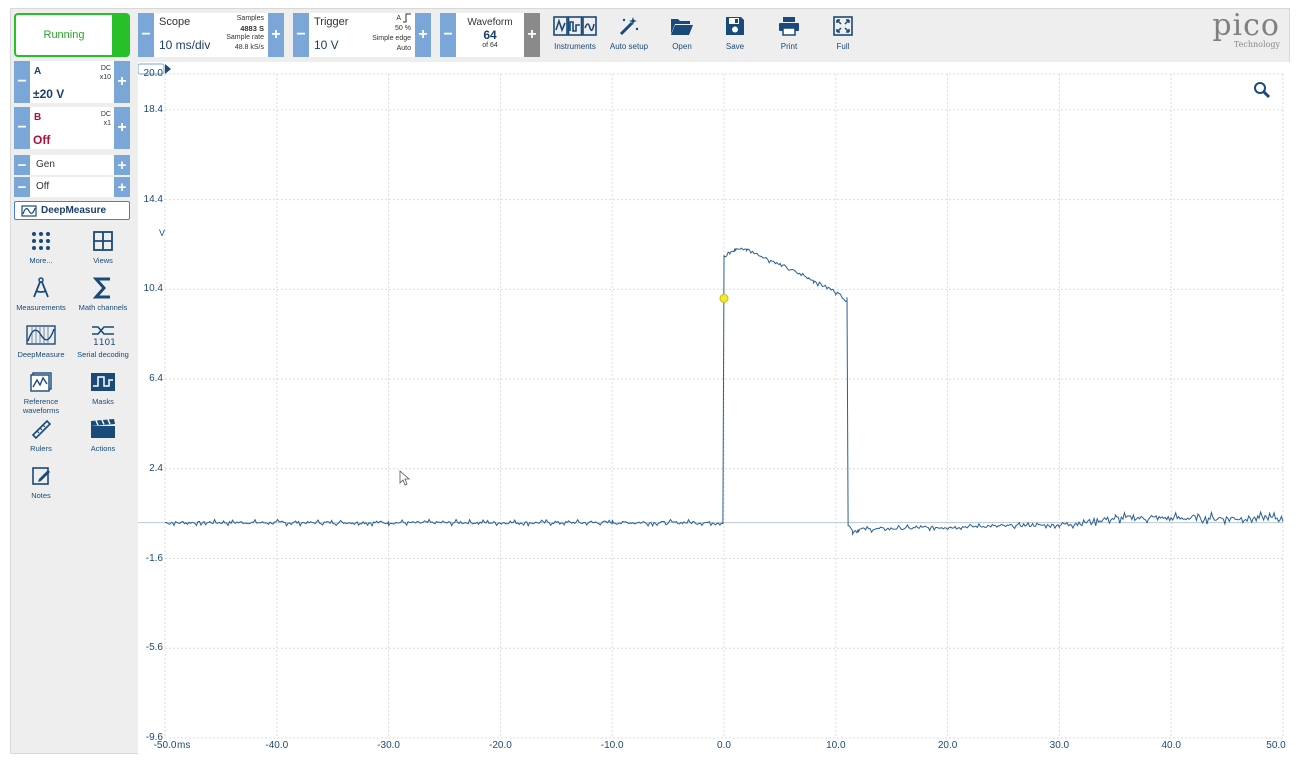 The height and width of the screenshot is (763, 1300). Describe the element at coordinates (41, 241) in the screenshot. I see `more-dots-icon` at that location.